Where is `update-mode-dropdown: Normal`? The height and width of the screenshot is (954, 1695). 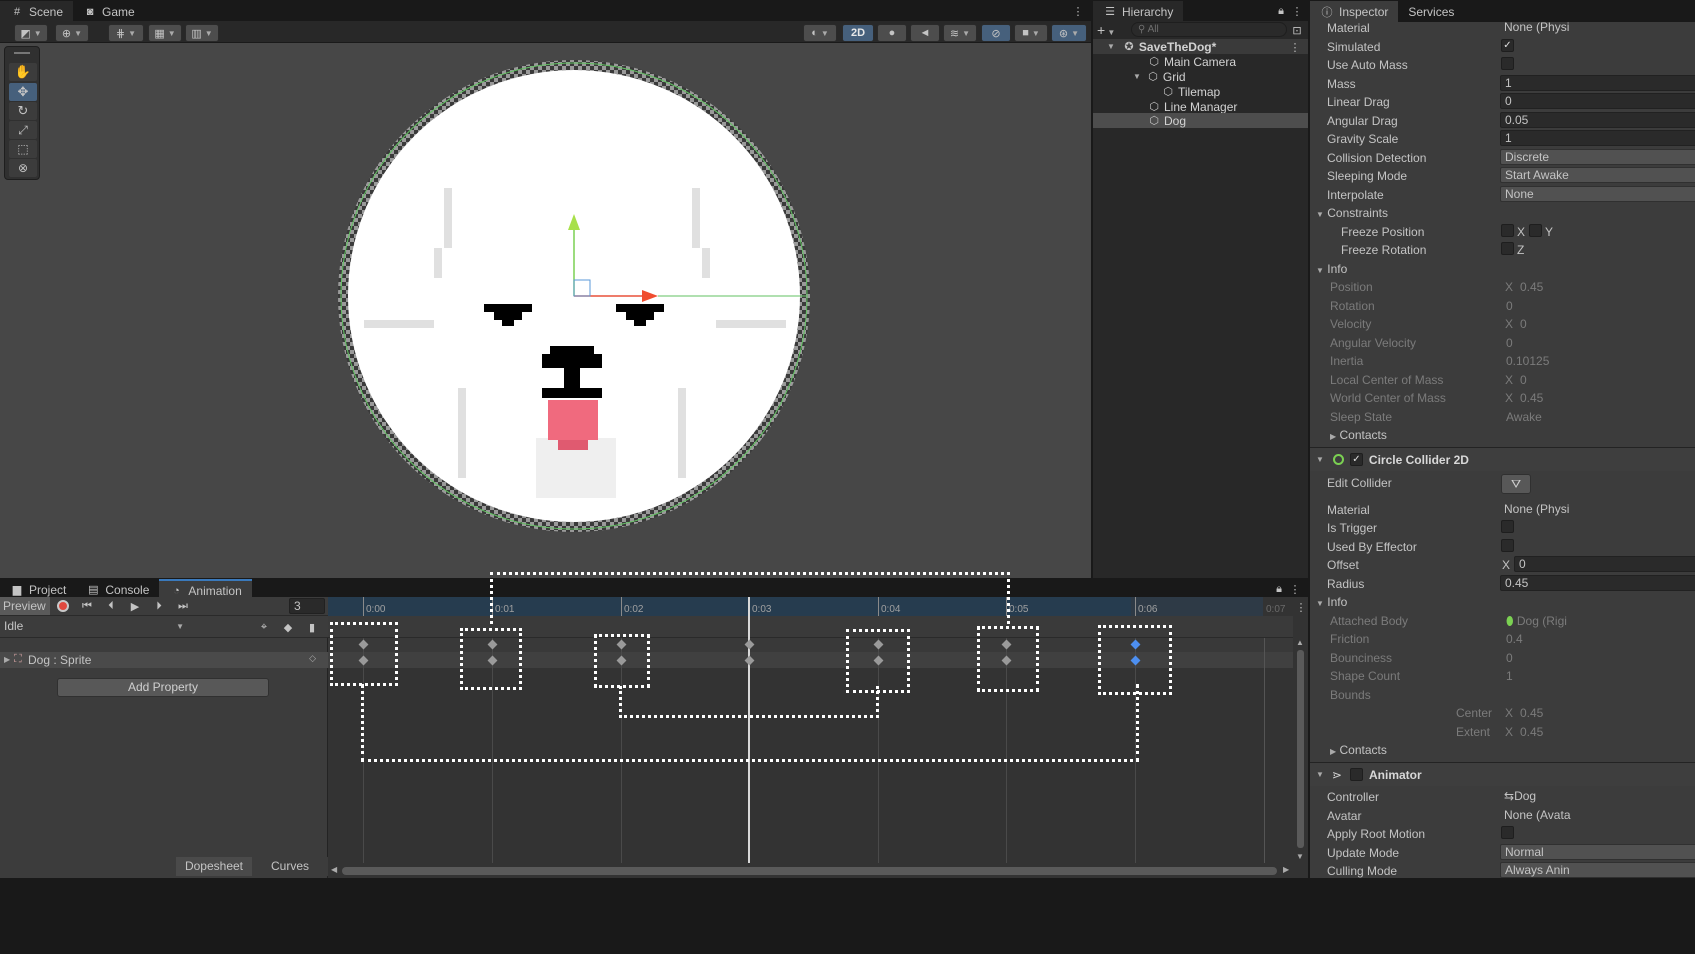 update-mode-dropdown: Normal is located at coordinates (1597, 852).